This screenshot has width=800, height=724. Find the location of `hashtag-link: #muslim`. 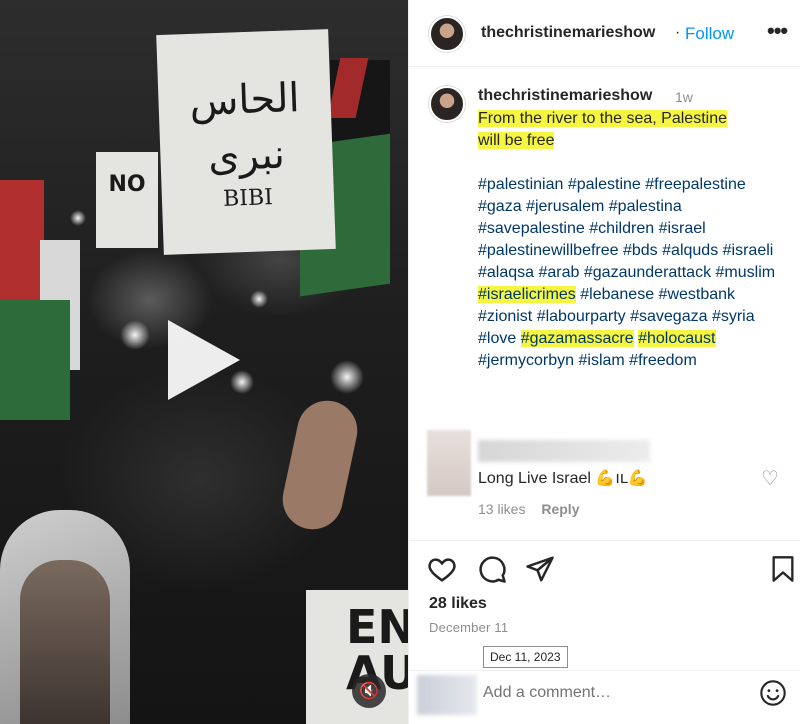

hashtag-link: #muslim is located at coordinates (746, 272).